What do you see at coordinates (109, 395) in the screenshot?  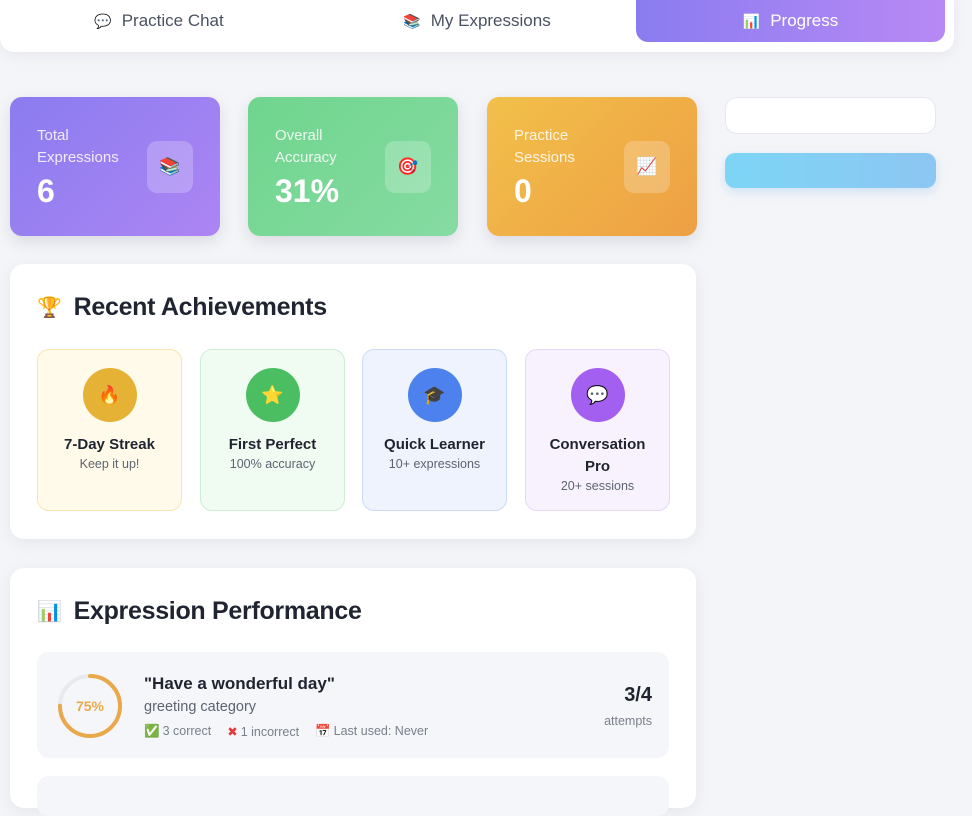 I see `fire-icon: 🔥` at bounding box center [109, 395].